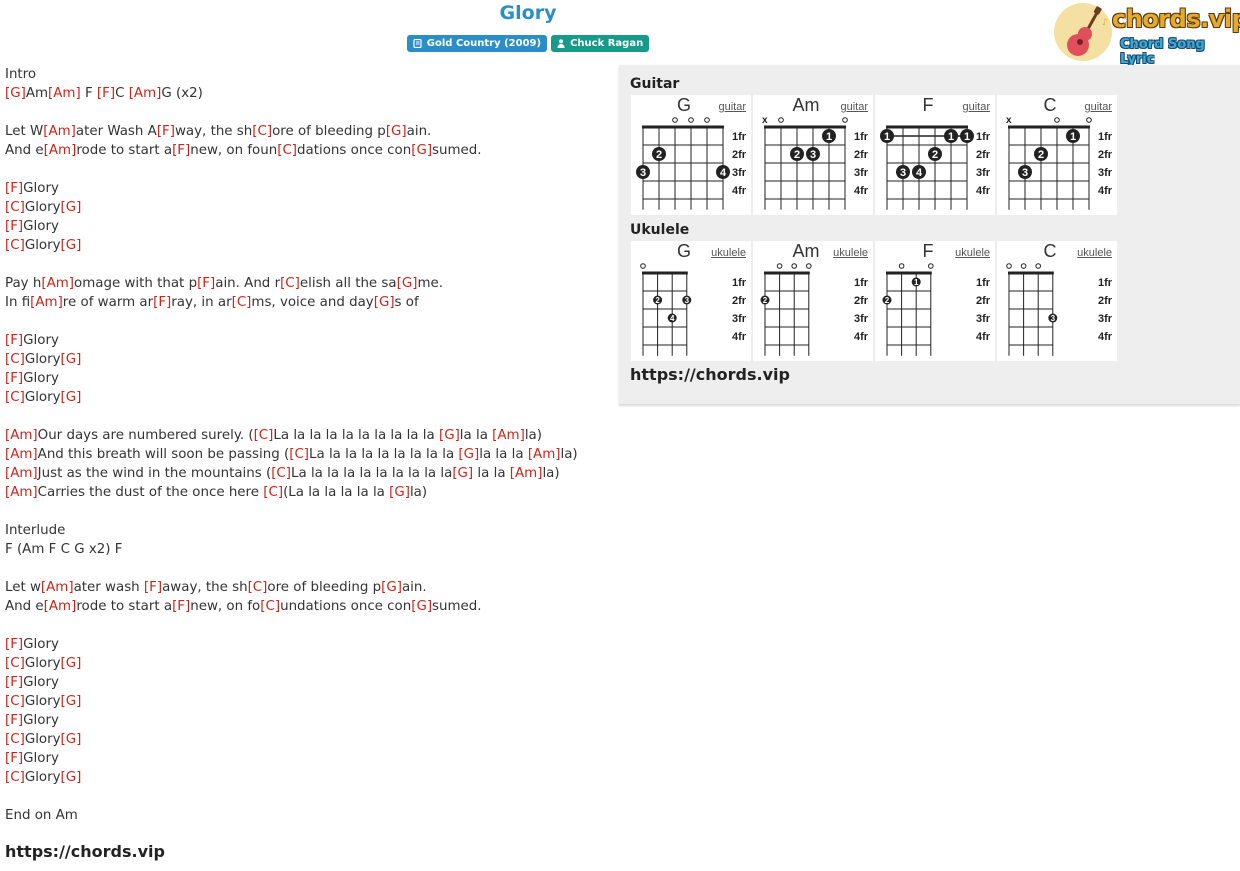 This screenshot has height=871, width=1240. I want to click on lyric-text: ray, in ar, so click(201, 302).